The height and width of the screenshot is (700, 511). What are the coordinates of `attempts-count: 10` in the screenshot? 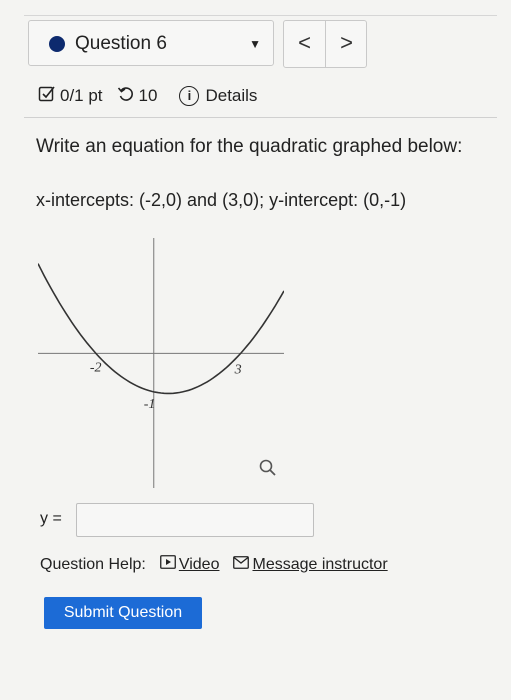 It's located at (148, 95).